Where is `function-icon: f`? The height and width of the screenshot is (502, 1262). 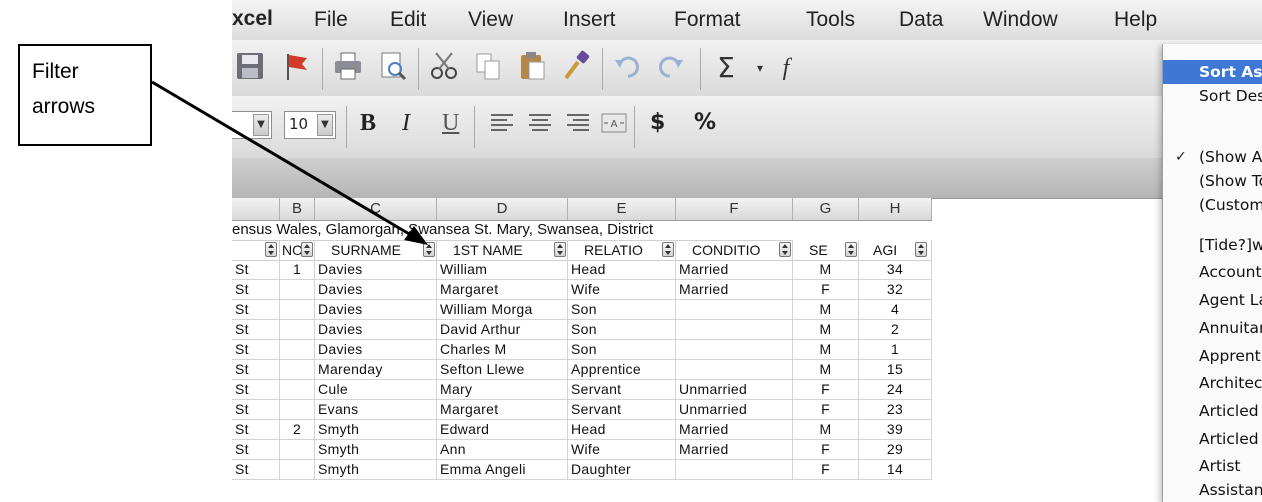
function-icon: f is located at coordinates (786, 68).